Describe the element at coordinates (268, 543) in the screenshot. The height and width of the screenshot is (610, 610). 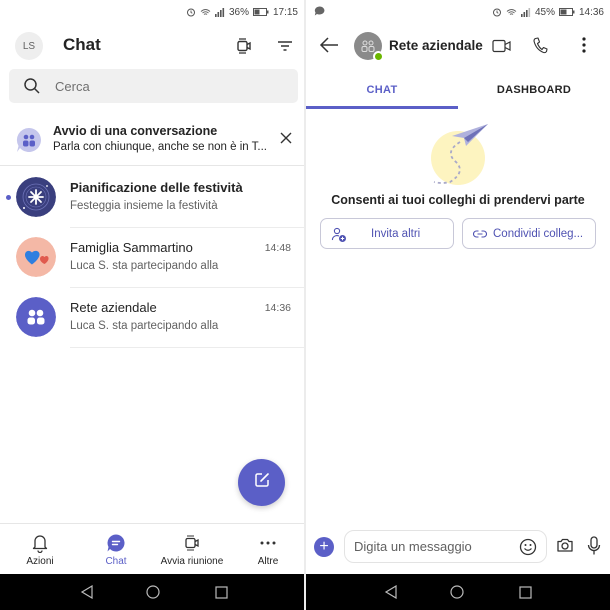
I see `more-icon` at that location.